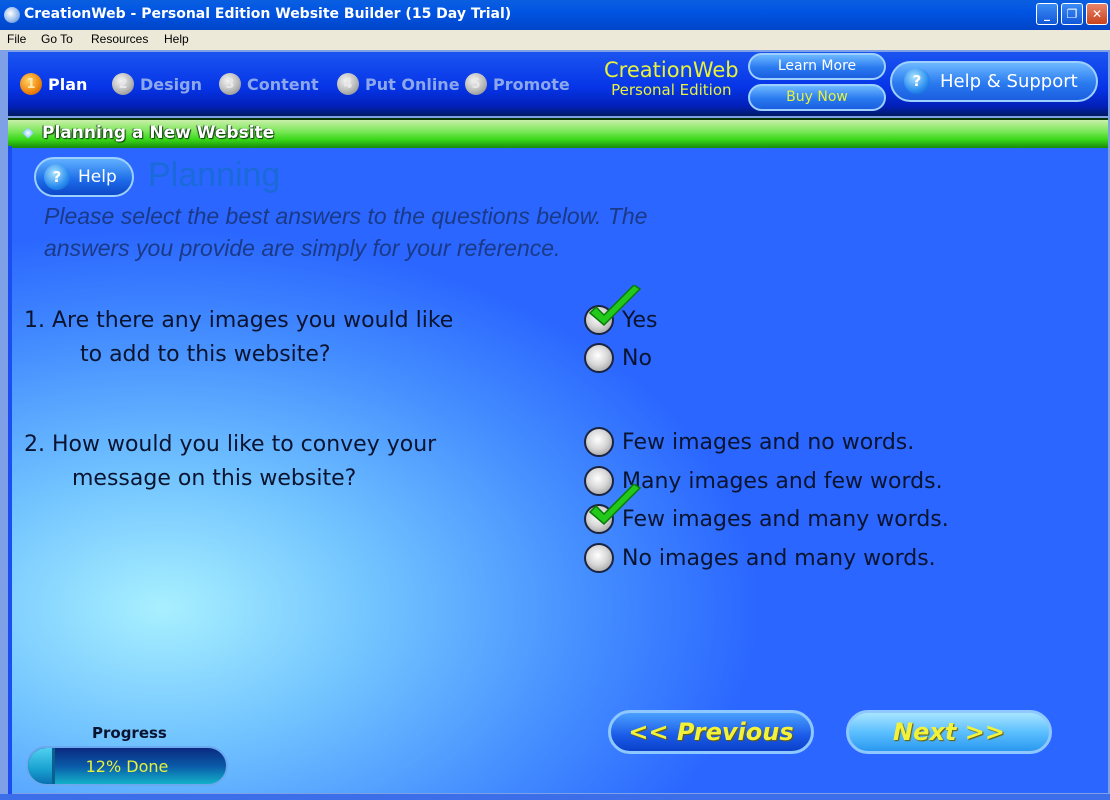 This screenshot has height=800, width=1110. What do you see at coordinates (779, 558) in the screenshot?
I see `option-label: No images and many words.` at bounding box center [779, 558].